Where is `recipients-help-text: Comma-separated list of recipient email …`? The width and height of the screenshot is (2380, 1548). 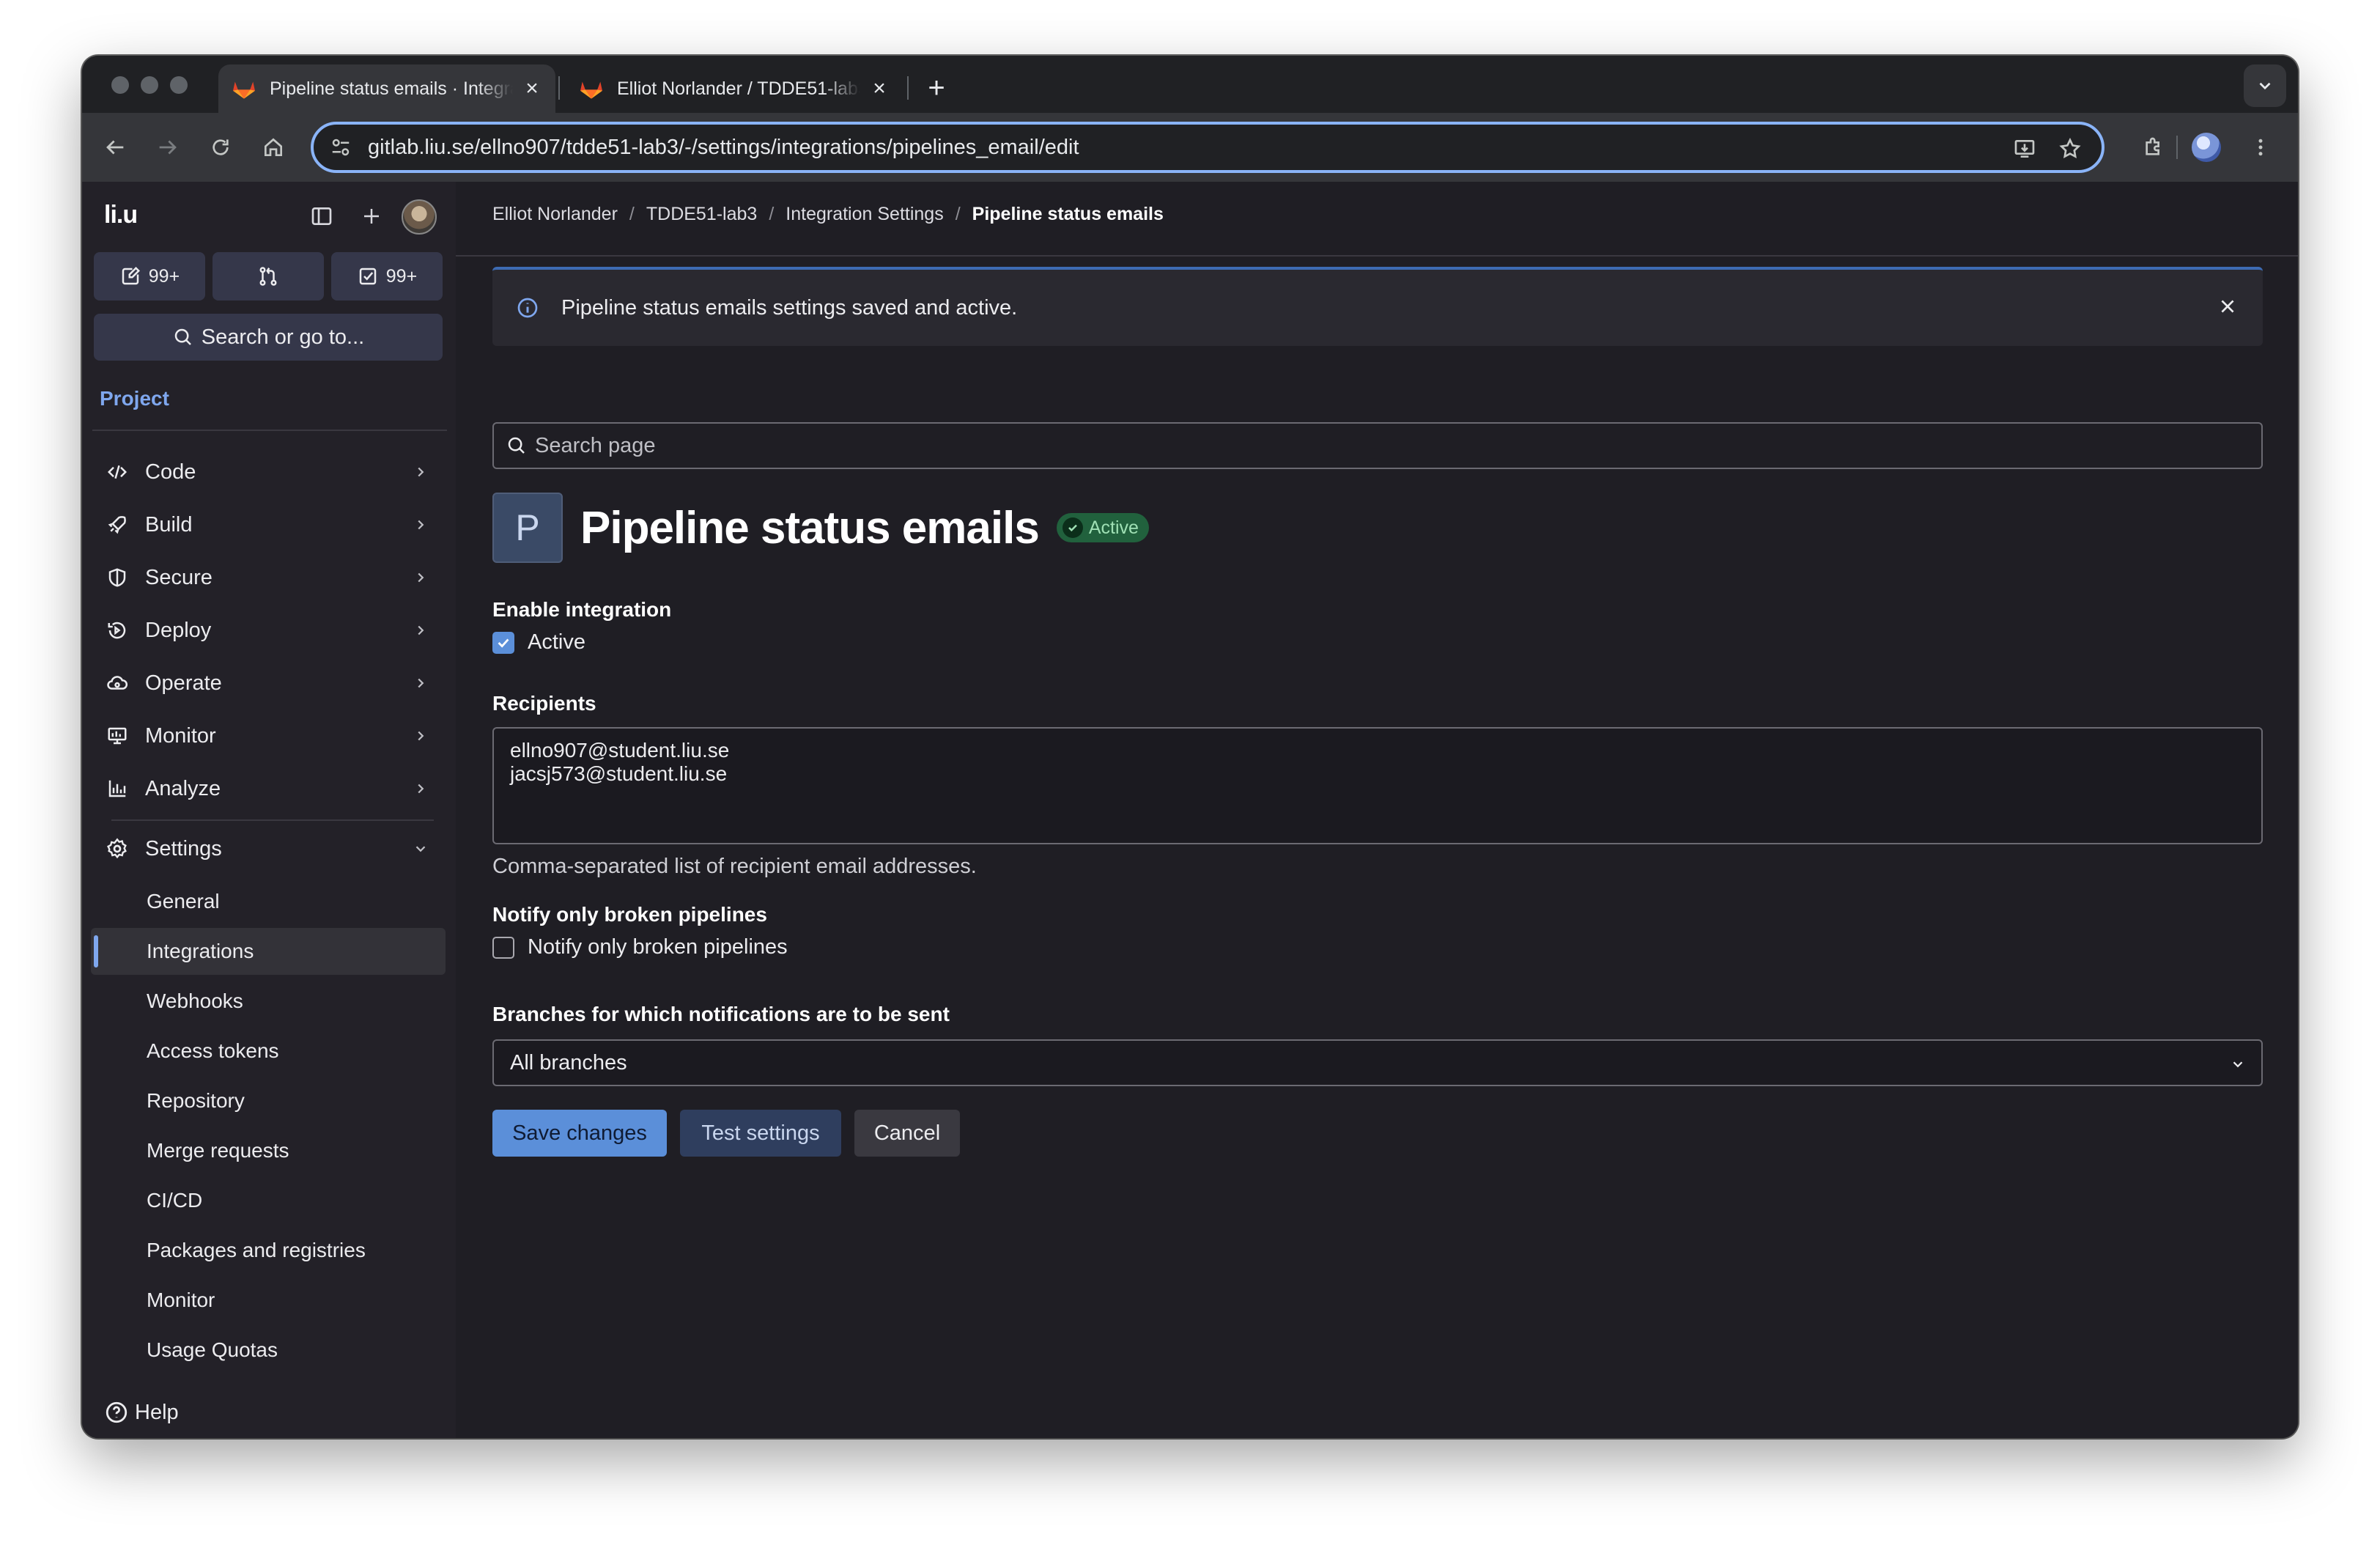
recipients-help-text: Comma-separated list of recipient email … is located at coordinates (734, 866).